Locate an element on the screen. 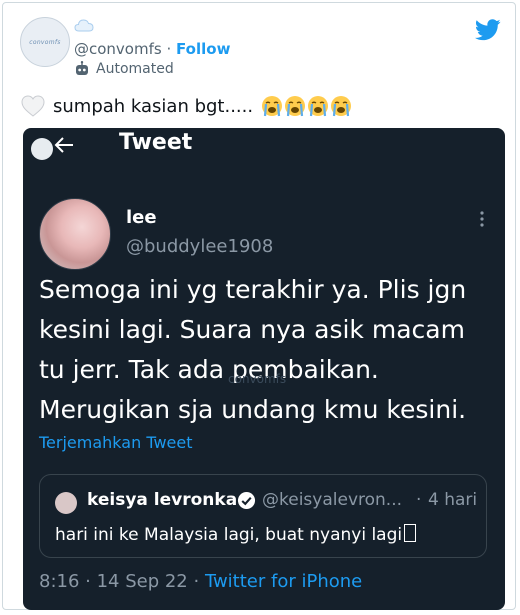 This screenshot has width=520, height=615. more-options-icon is located at coordinates (482, 219).